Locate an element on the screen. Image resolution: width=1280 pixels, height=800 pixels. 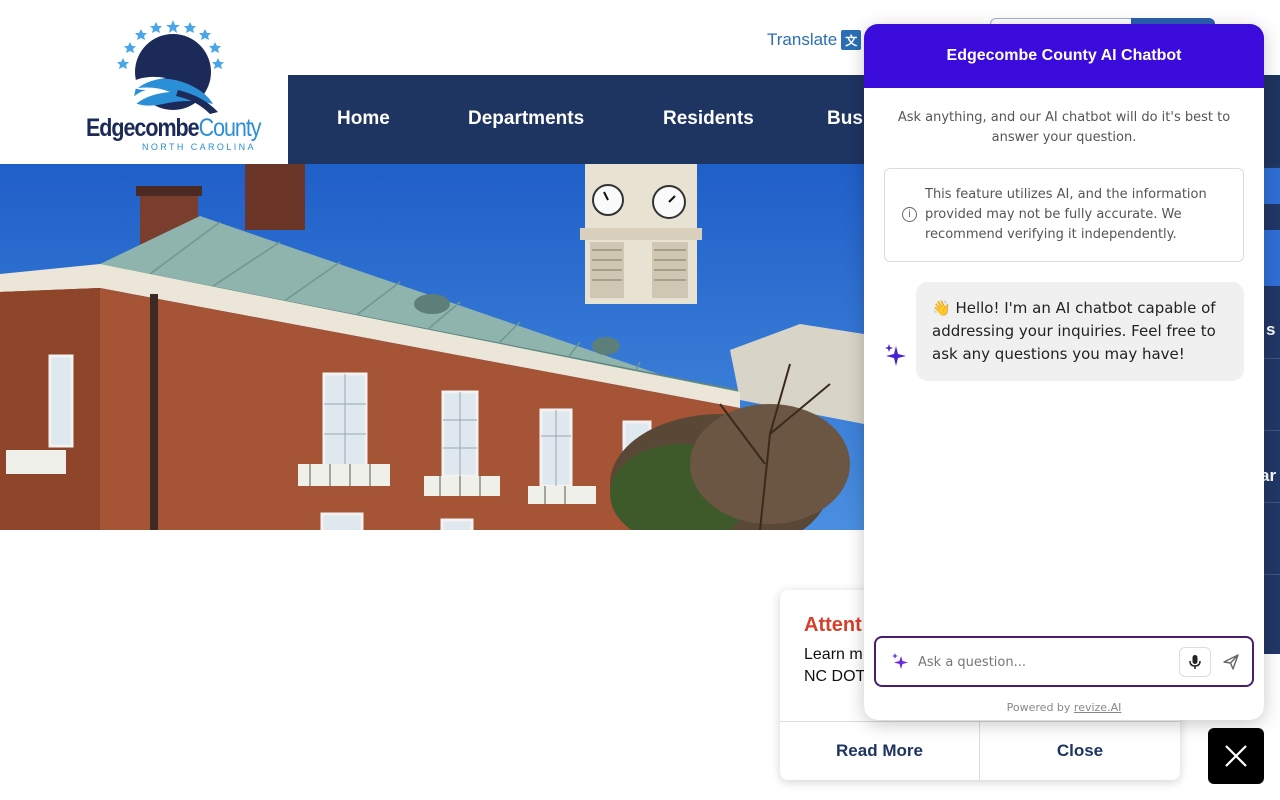
chatbot-header: Edgecombe County AI Chatbot is located at coordinates (1064, 56).